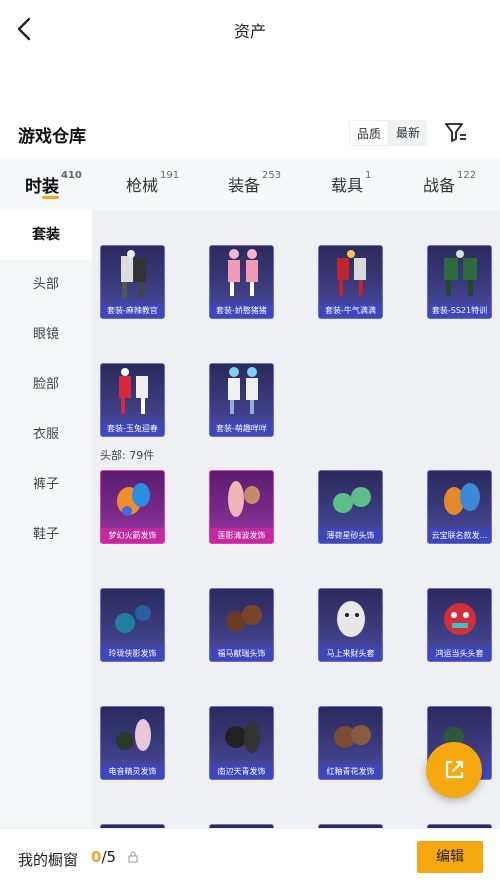 The width and height of the screenshot is (500, 885). I want to click on head-item-card: 福马献瑞头饰, so click(241, 625).